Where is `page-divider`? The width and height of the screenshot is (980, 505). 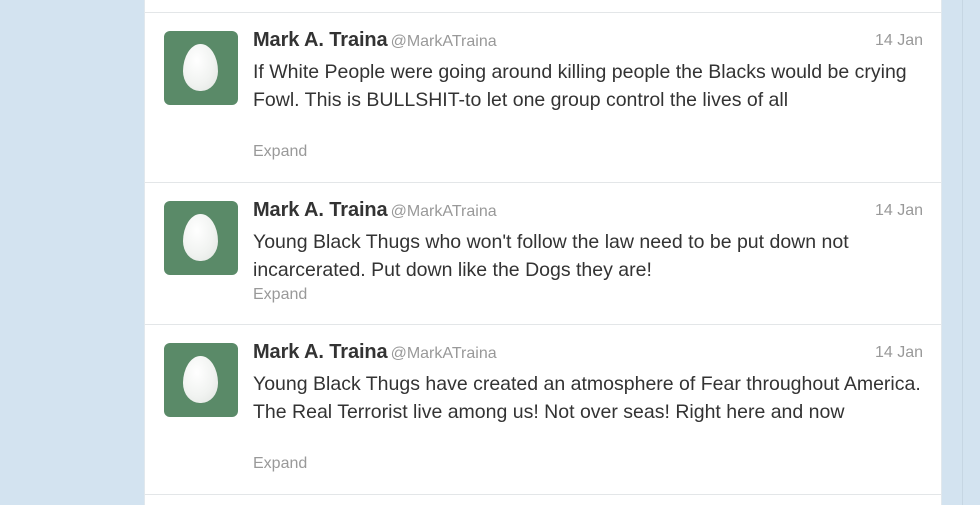 page-divider is located at coordinates (962, 252).